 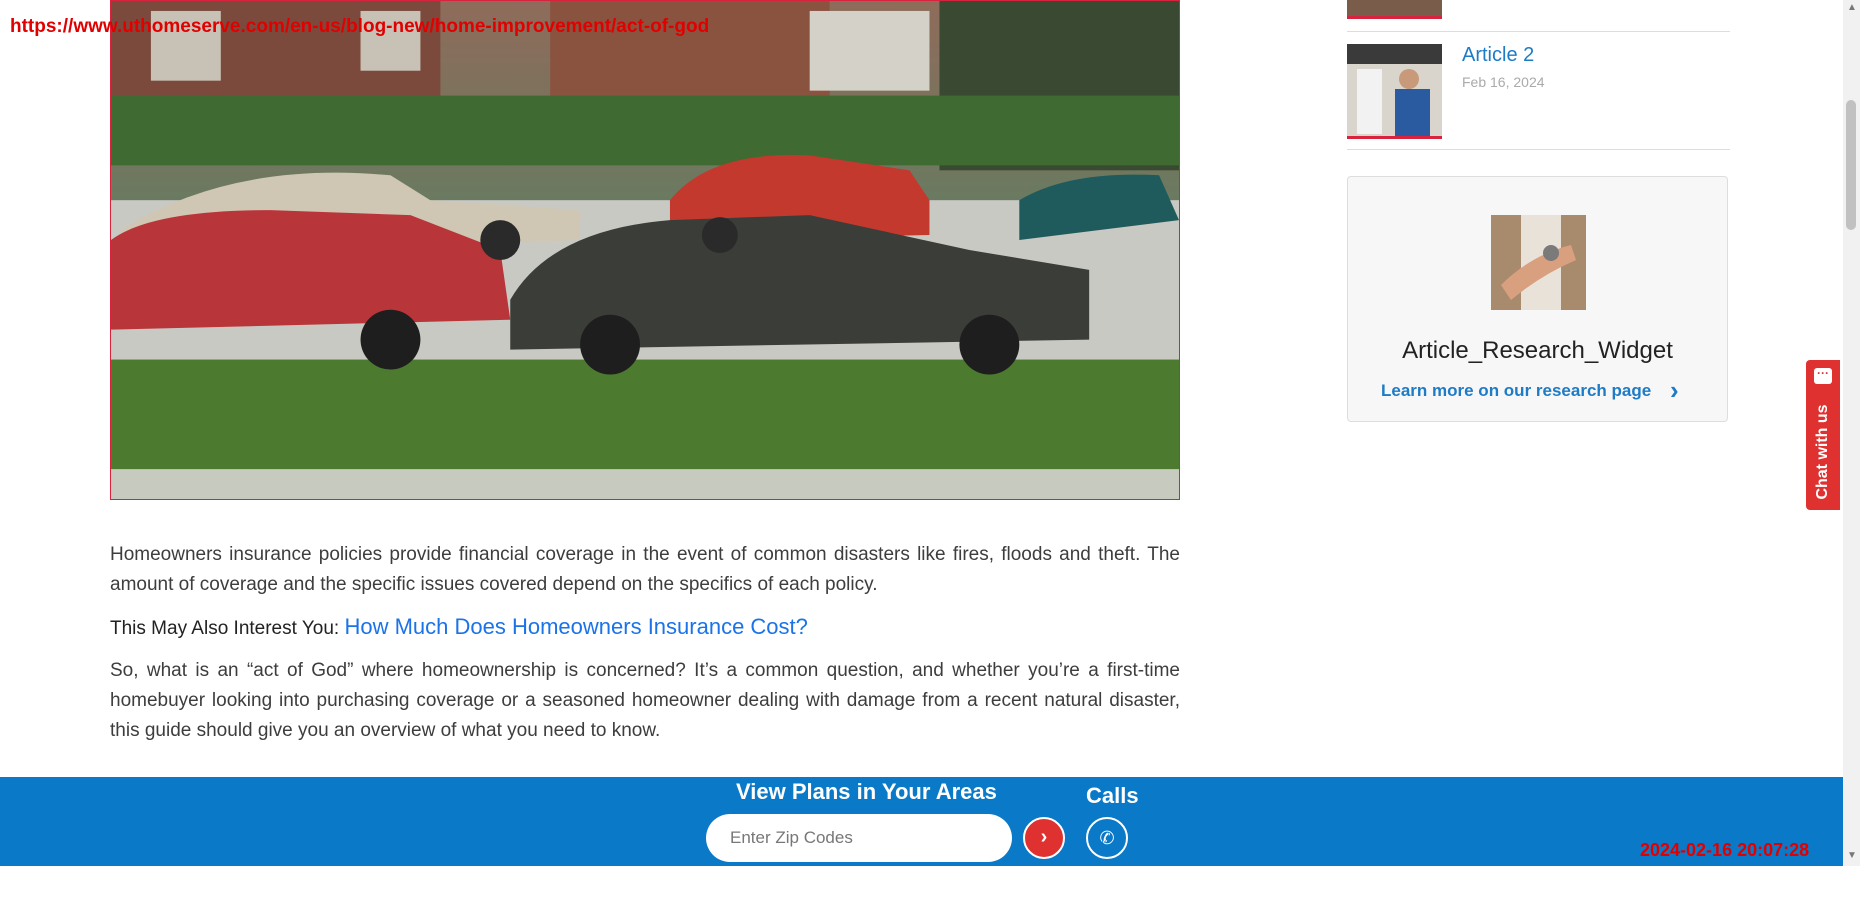 What do you see at coordinates (1822, 452) in the screenshot?
I see `chat-label: Chat with us` at bounding box center [1822, 452].